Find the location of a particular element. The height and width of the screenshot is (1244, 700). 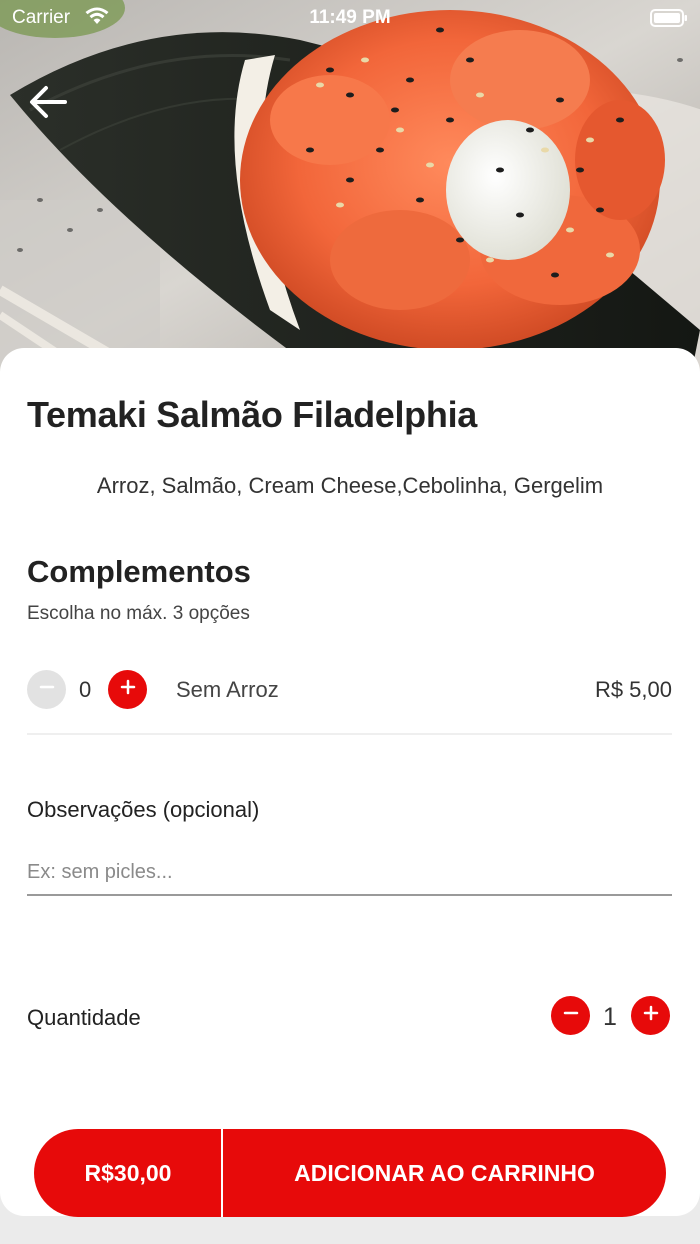

quantity-increment-button is located at coordinates (650, 1015).